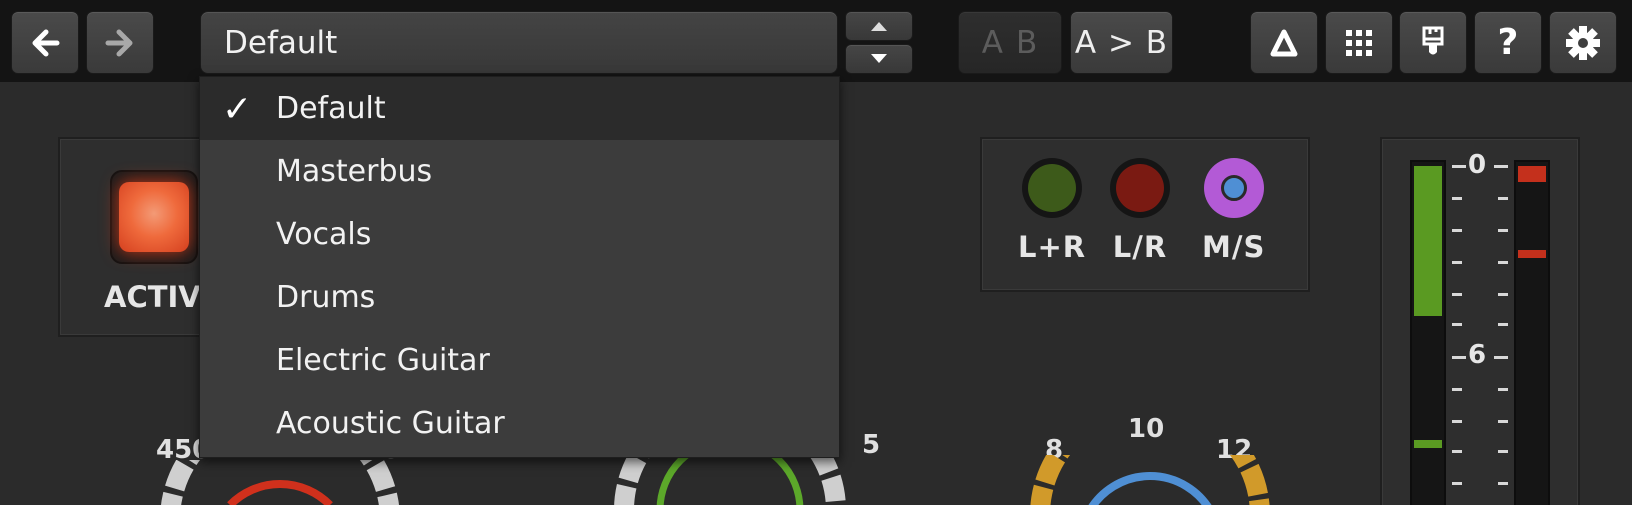  I want to click on skin-button, so click(1433, 42).